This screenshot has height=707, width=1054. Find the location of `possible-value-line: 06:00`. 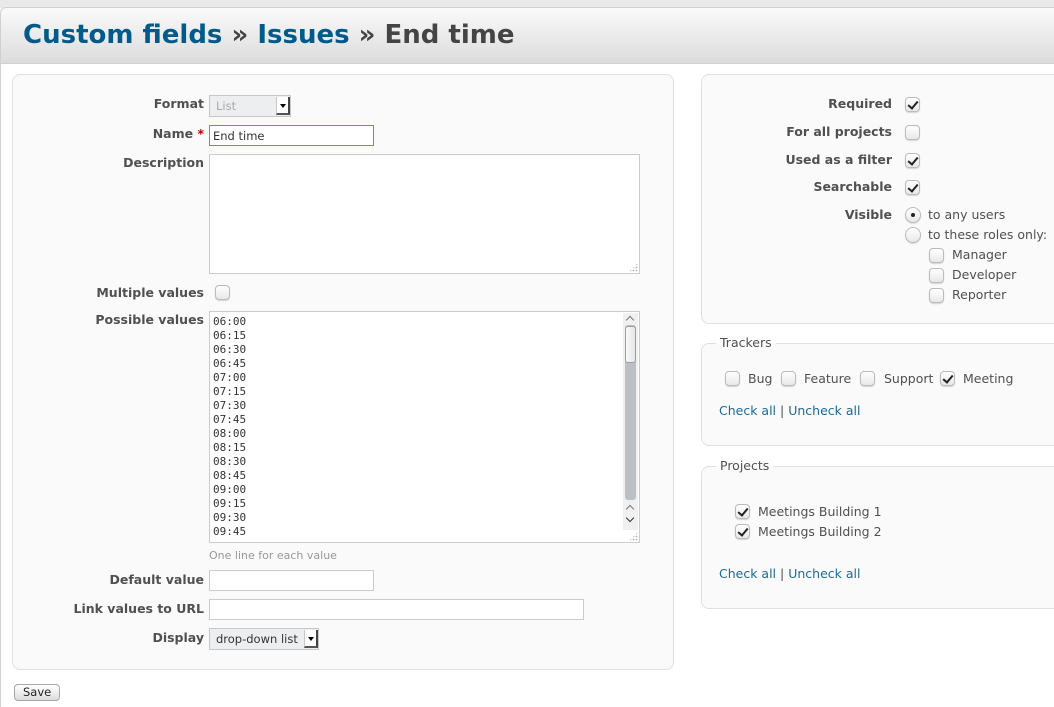

possible-value-line: 06:00 is located at coordinates (230, 321).